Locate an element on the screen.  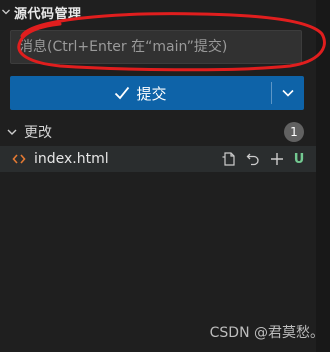
commit-button: 提交 is located at coordinates (140, 93).